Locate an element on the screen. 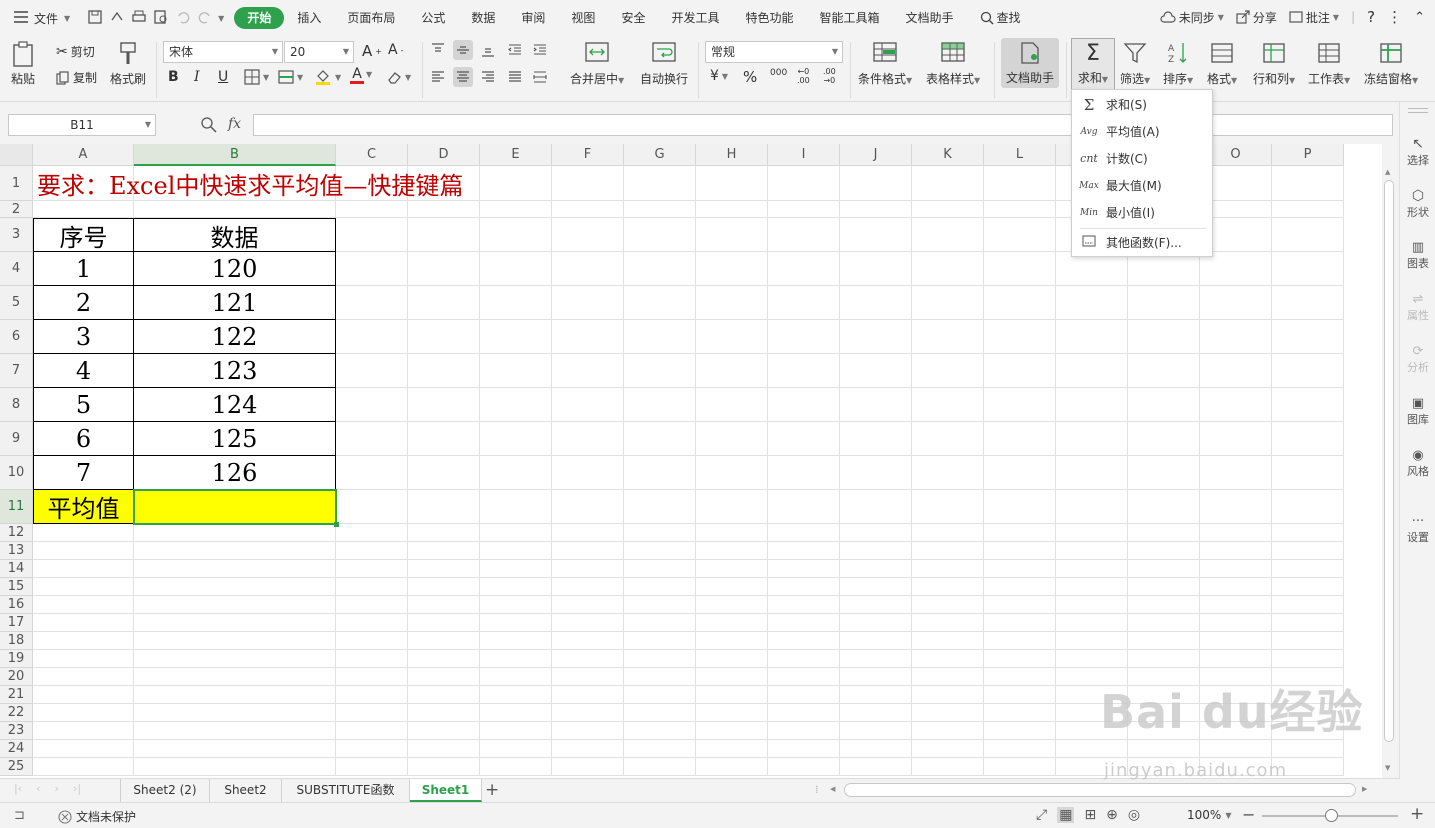  column-header-f: F is located at coordinates (588, 155).